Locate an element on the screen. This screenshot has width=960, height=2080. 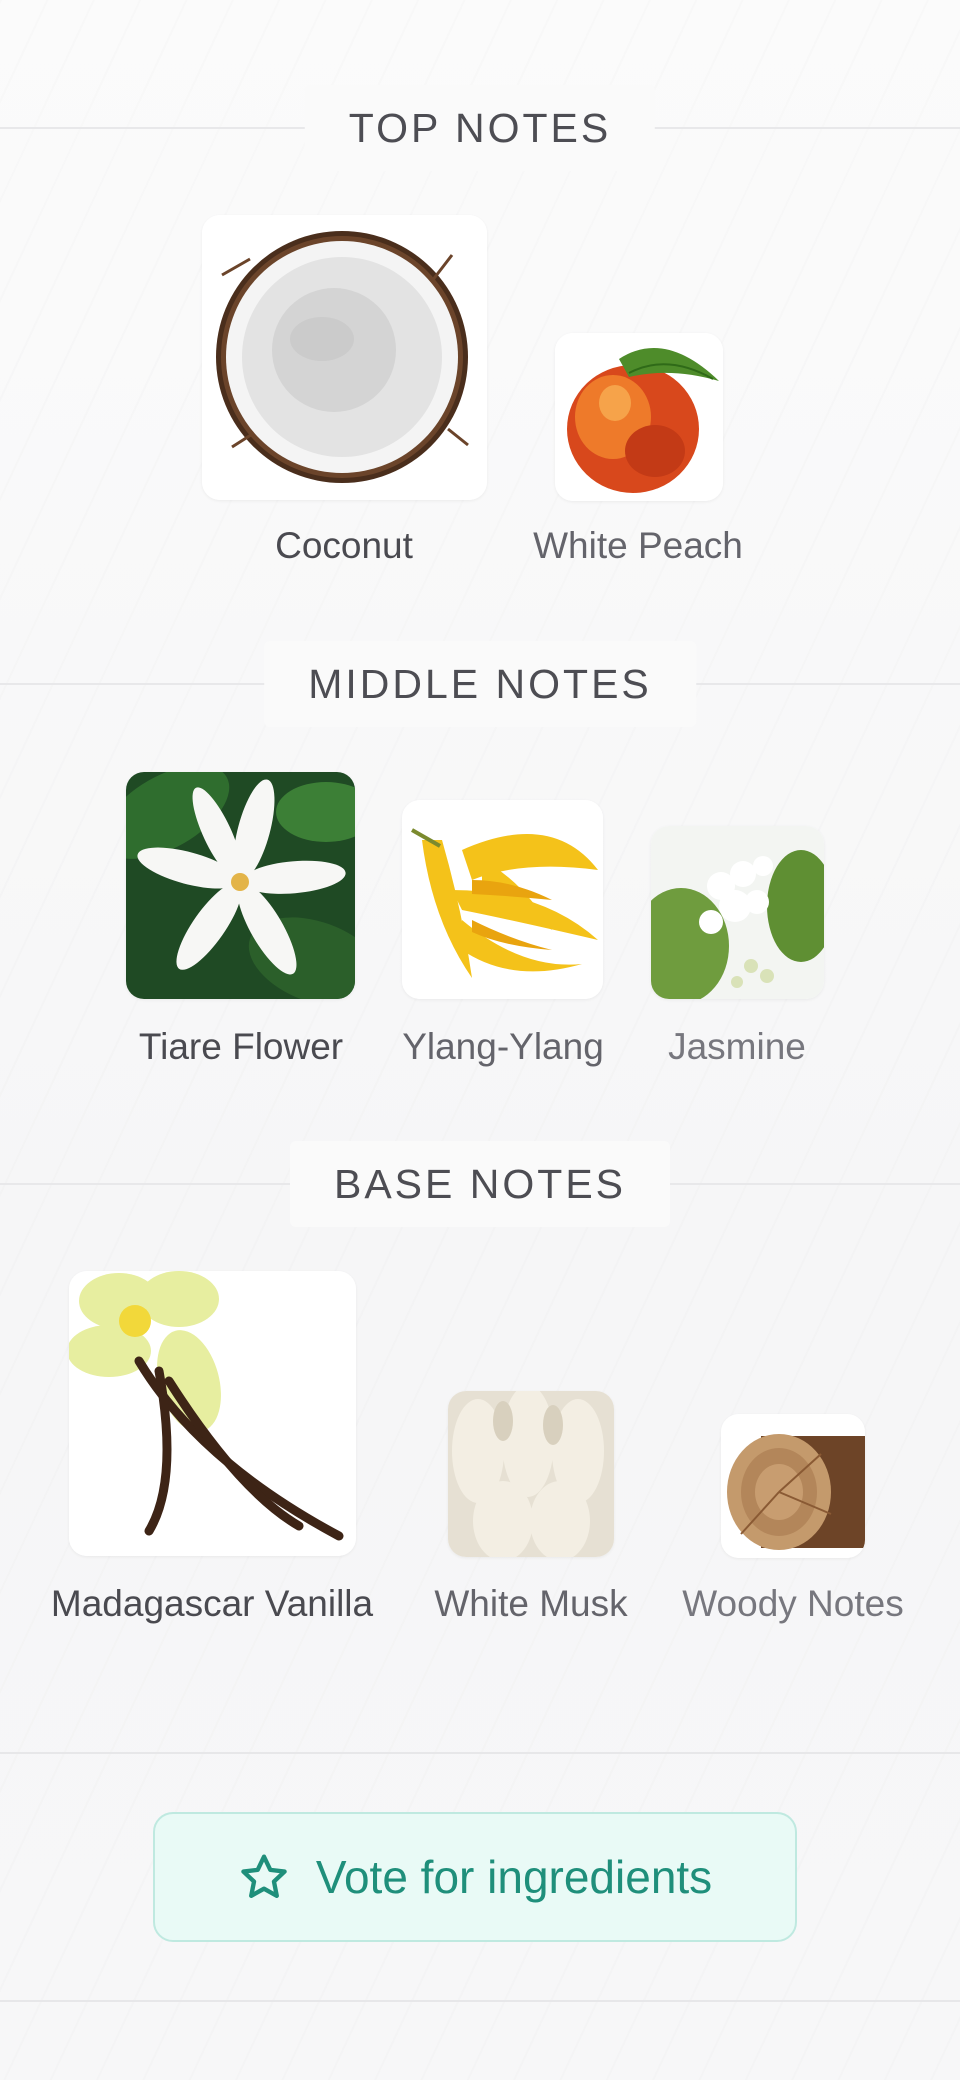
ylang-ylang-image is located at coordinates (502, 899).